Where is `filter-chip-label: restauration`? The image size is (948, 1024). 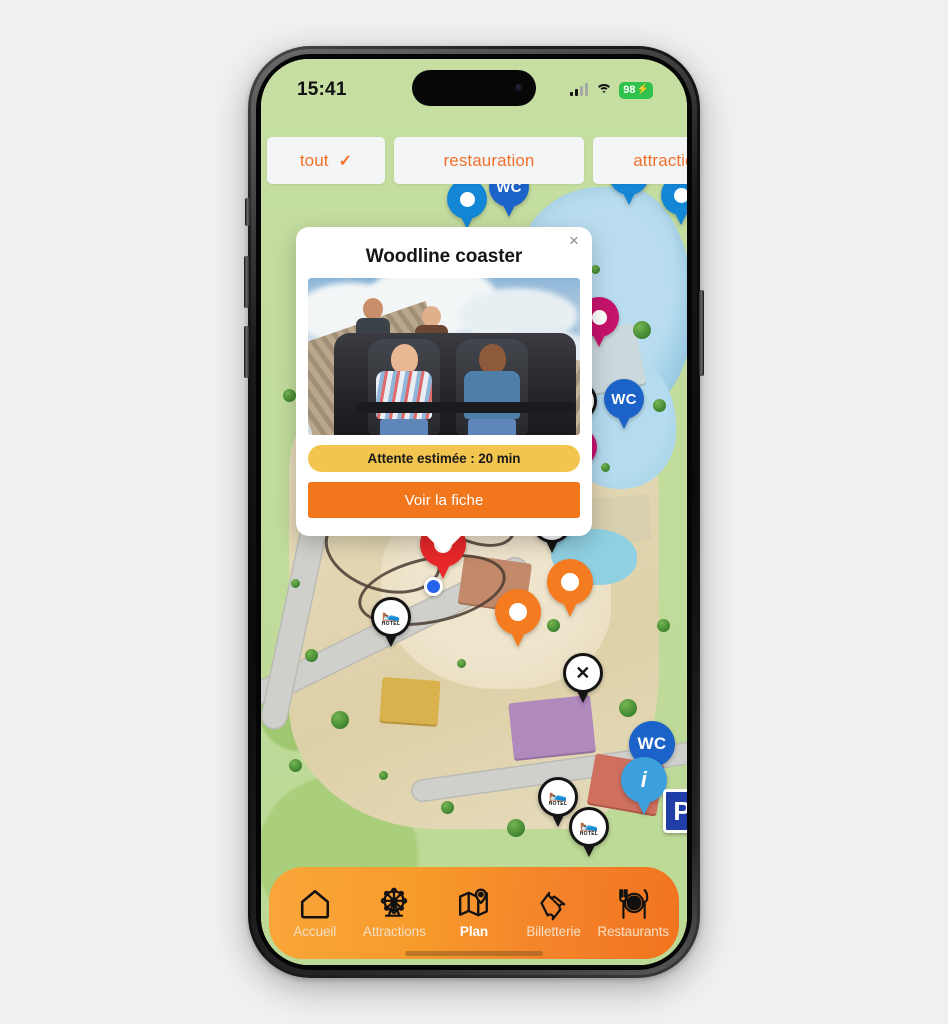
filter-chip-label: restauration is located at coordinates (489, 160).